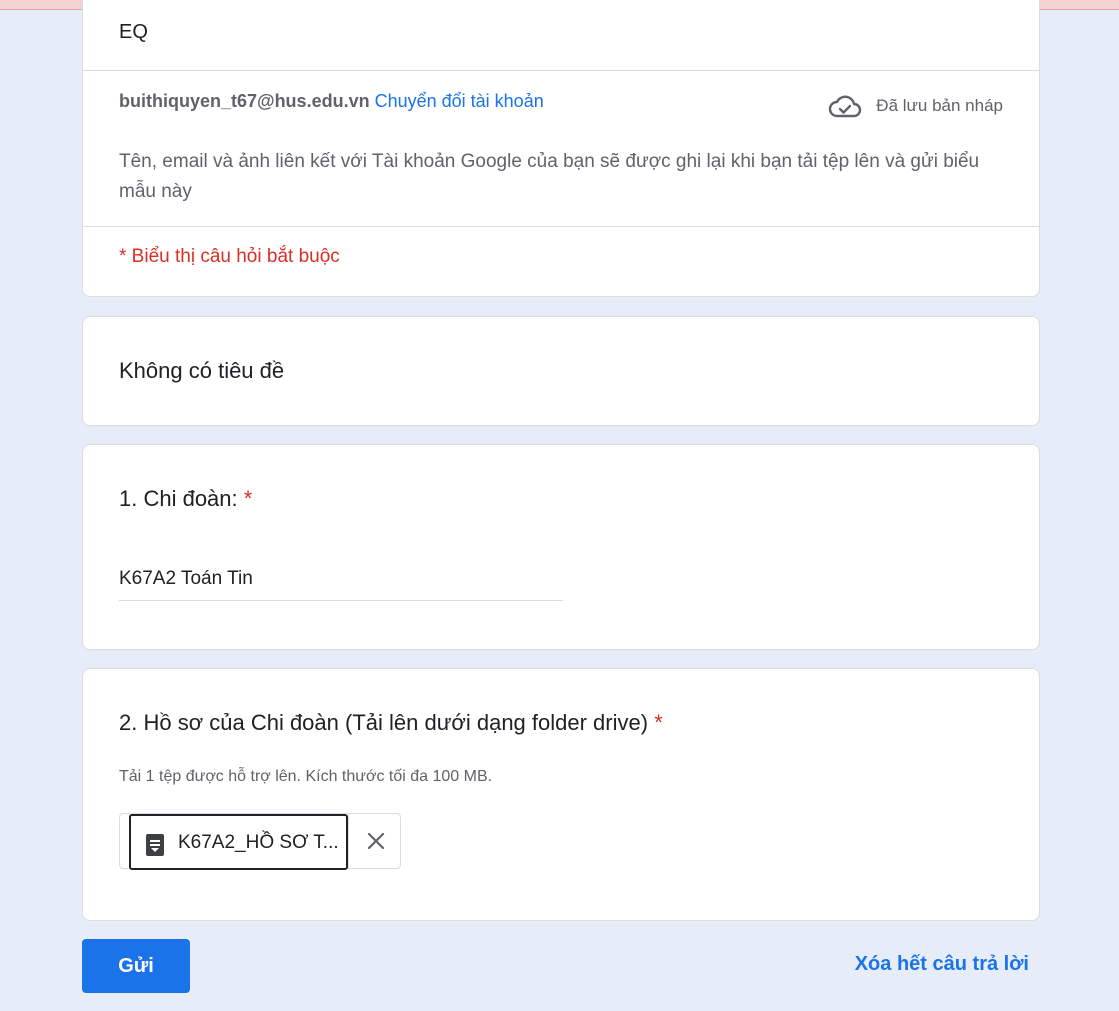  I want to click on section-card: Không có tiêu đề, so click(561, 371).